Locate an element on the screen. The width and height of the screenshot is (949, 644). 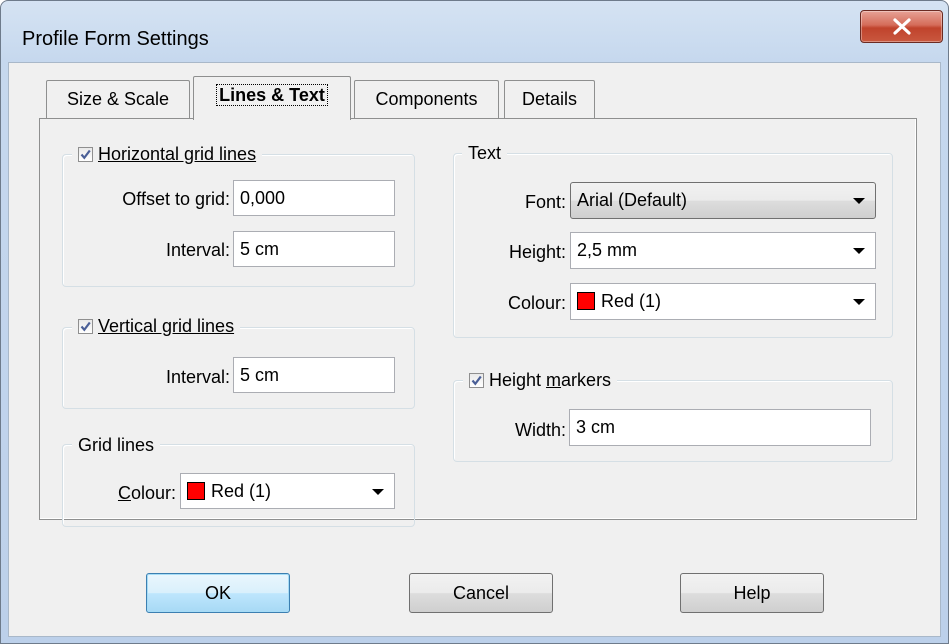
text-height-label: Height: is located at coordinates (537, 252).